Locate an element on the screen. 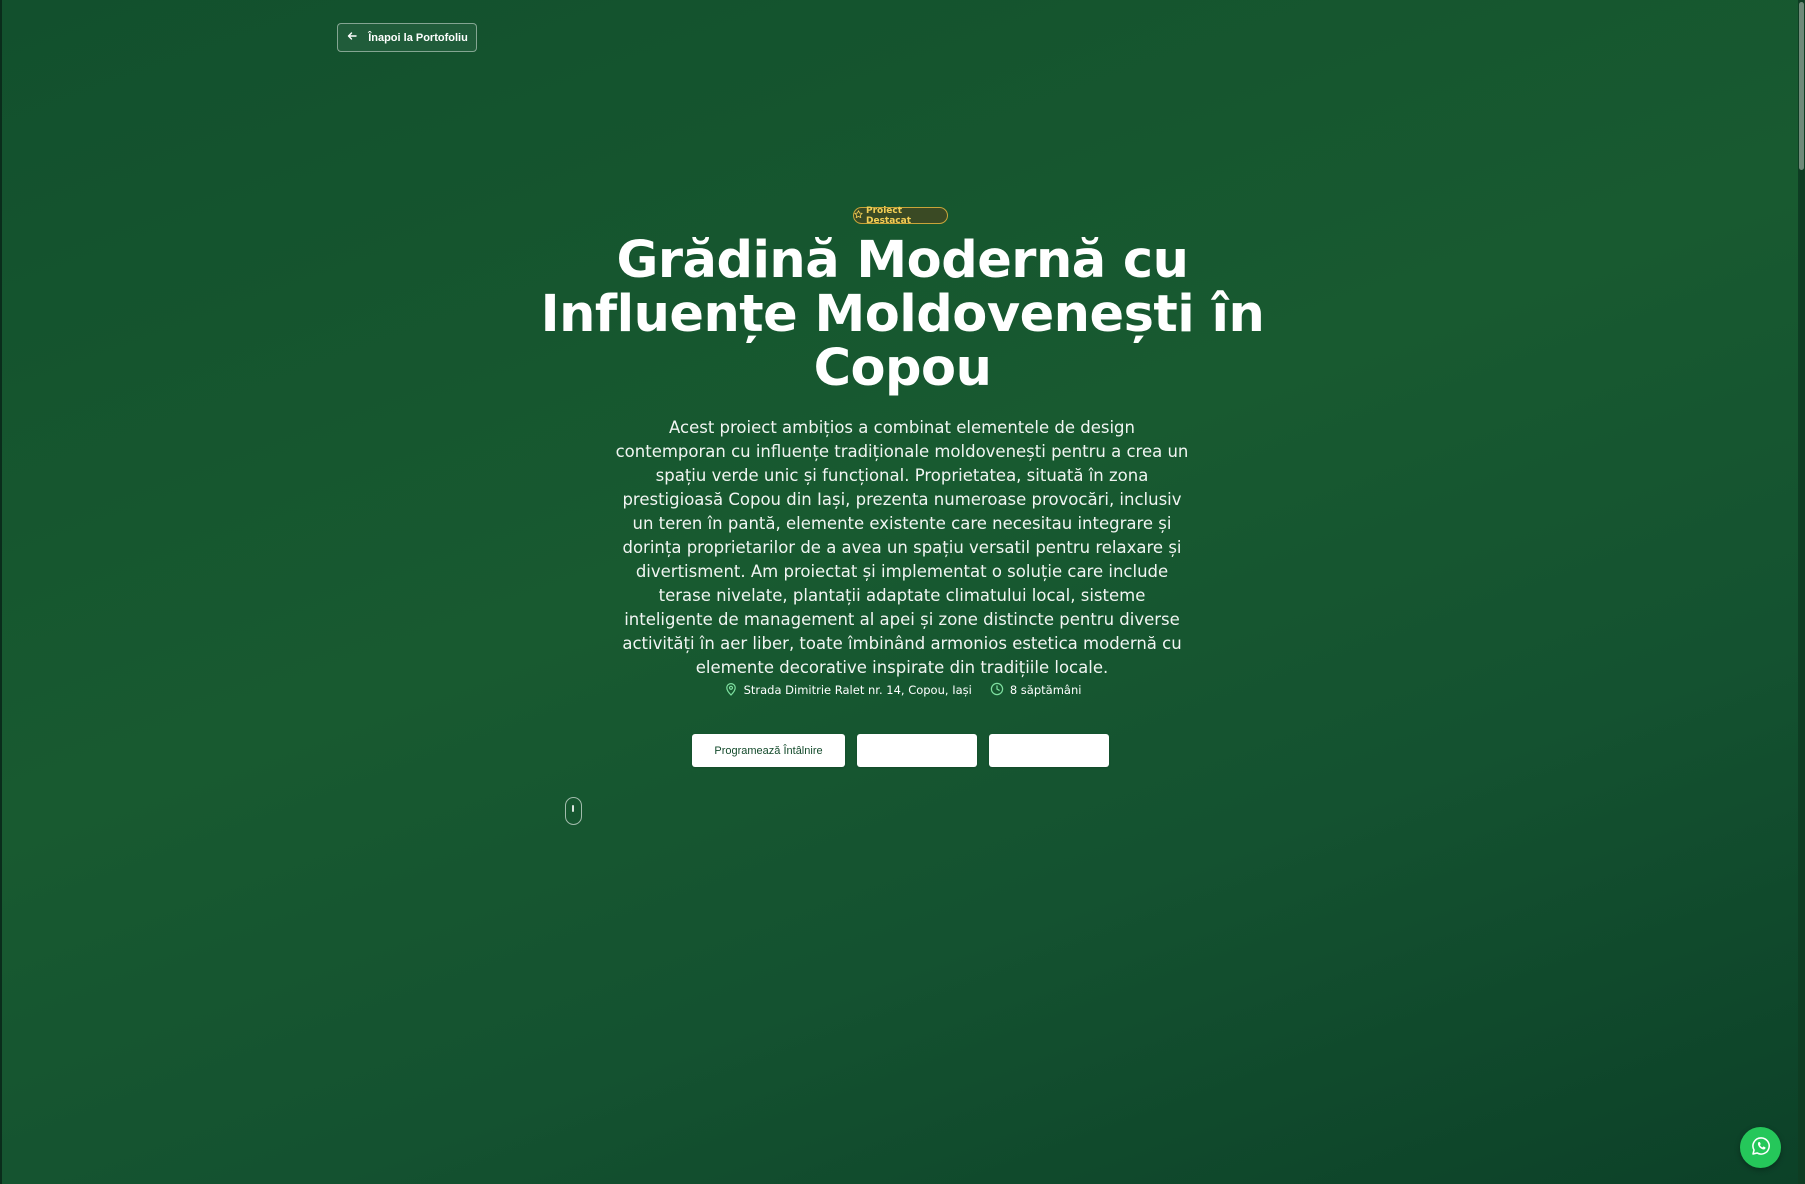  whatsapp-chat-button is located at coordinates (1760, 1147).